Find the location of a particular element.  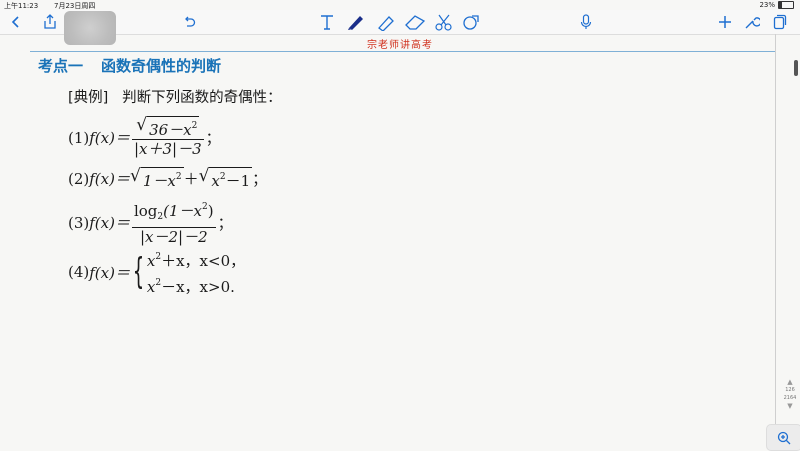

problem-2: (2) f(x)＝ √ 1－x2 ＋ √ x2－1； is located at coordinates (168, 178).